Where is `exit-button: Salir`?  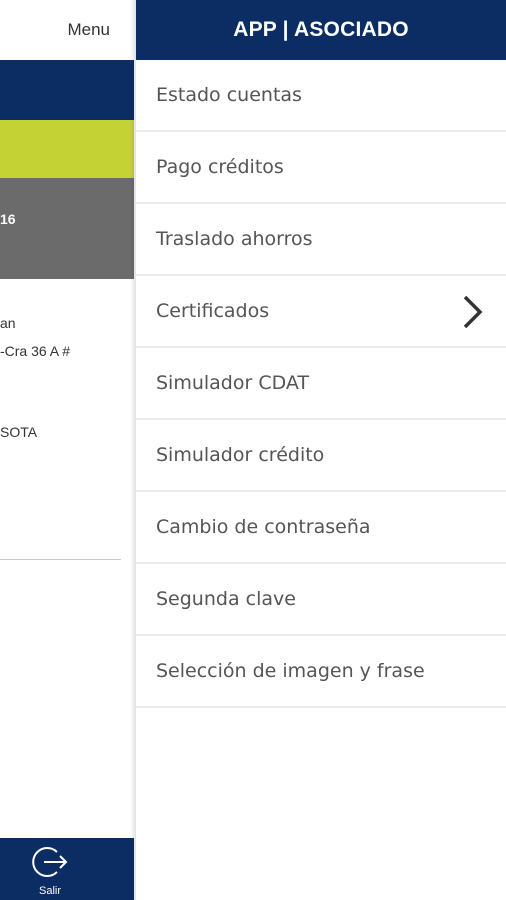 exit-button: Salir is located at coordinates (50, 869).